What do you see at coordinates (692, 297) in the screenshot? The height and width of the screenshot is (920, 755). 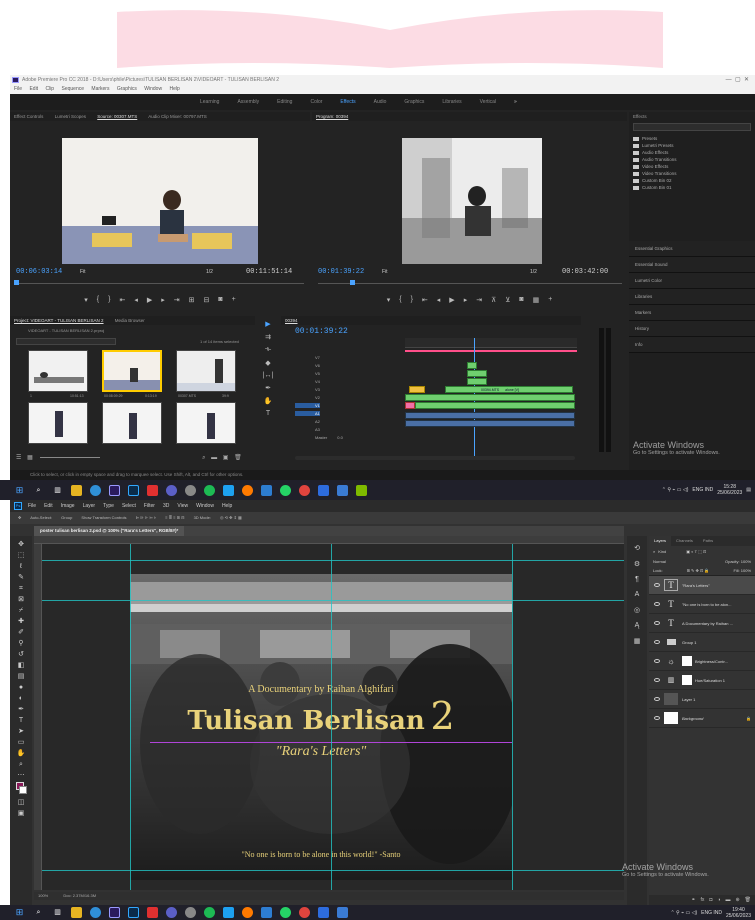 I see `panel-libraries: Libraries` at bounding box center [692, 297].